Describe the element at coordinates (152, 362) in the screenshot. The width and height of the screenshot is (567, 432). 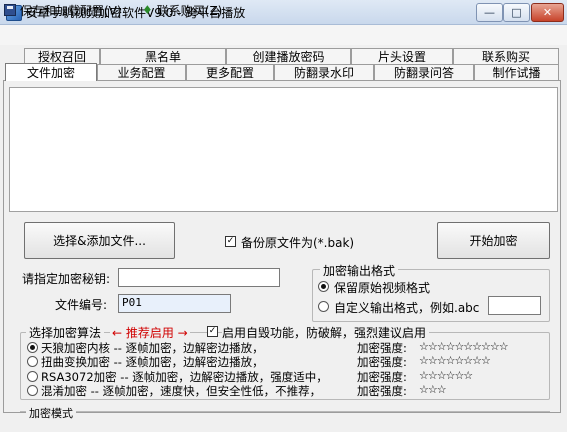
I see `algo-text-twist: 扭曲变换加密 -- 逐帧加密，边解密边播放，` at that location.